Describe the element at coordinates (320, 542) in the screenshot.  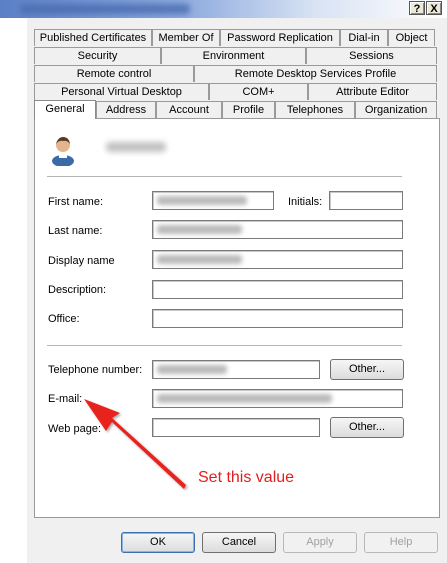
I see `apply-button: Apply` at that location.